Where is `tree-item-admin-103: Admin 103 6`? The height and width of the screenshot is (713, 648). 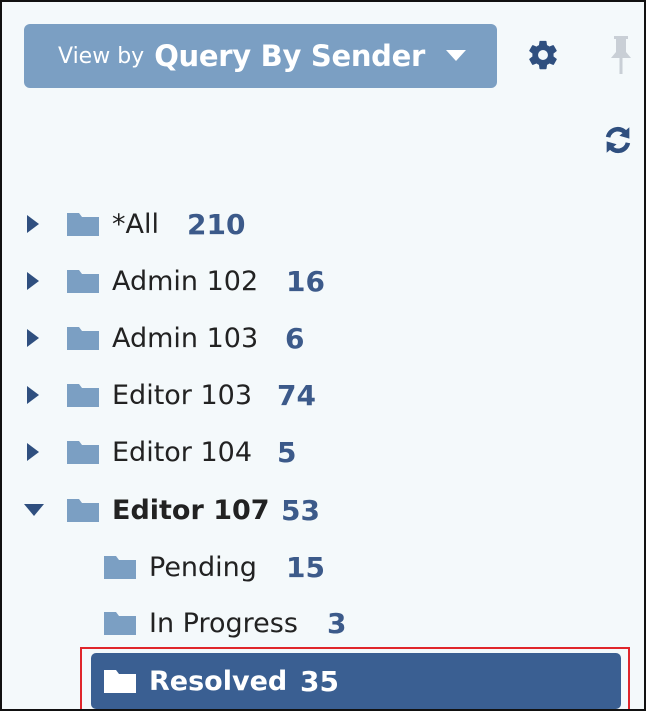
tree-item-admin-103: Admin 103 6 is located at coordinates (322, 338).